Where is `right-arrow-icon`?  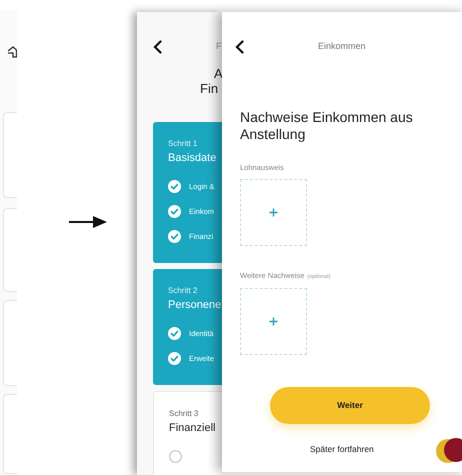 right-arrow-icon is located at coordinates (88, 222).